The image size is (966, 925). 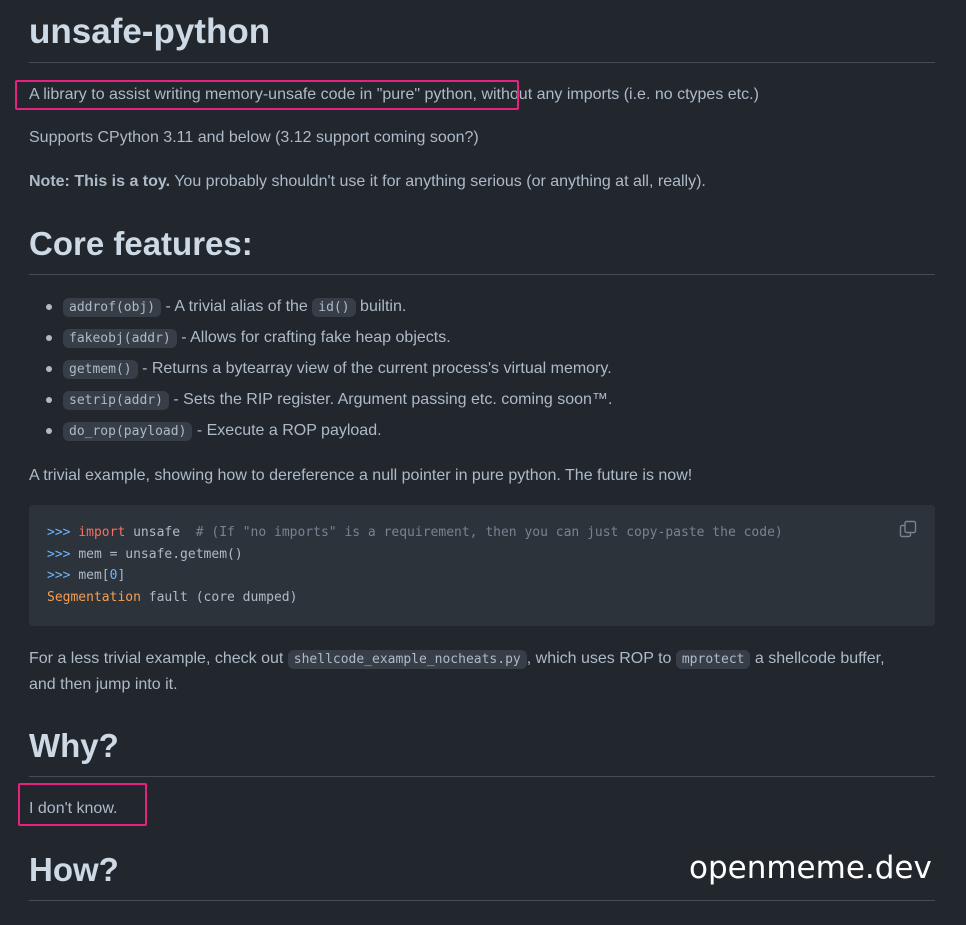 What do you see at coordinates (112, 307) in the screenshot?
I see `inline-code: addrof(obj)` at bounding box center [112, 307].